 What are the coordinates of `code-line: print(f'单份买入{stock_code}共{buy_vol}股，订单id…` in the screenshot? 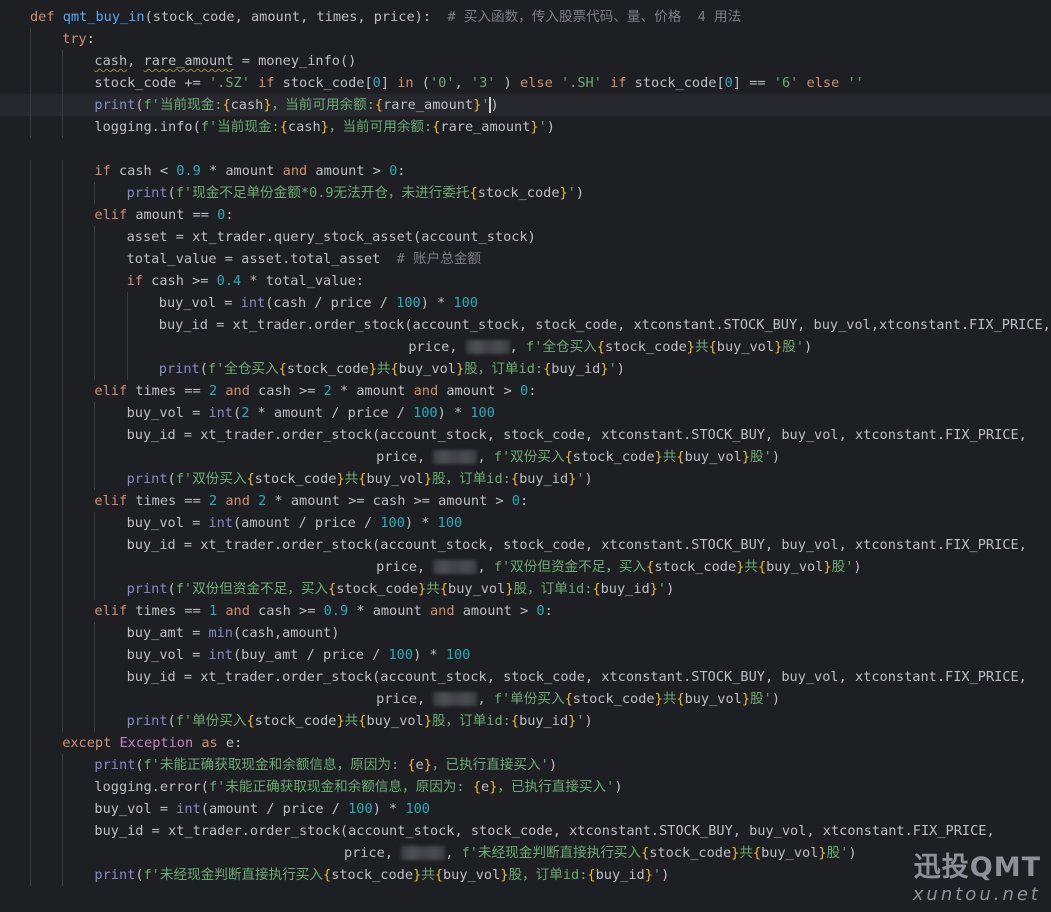 It's located at (525, 721).